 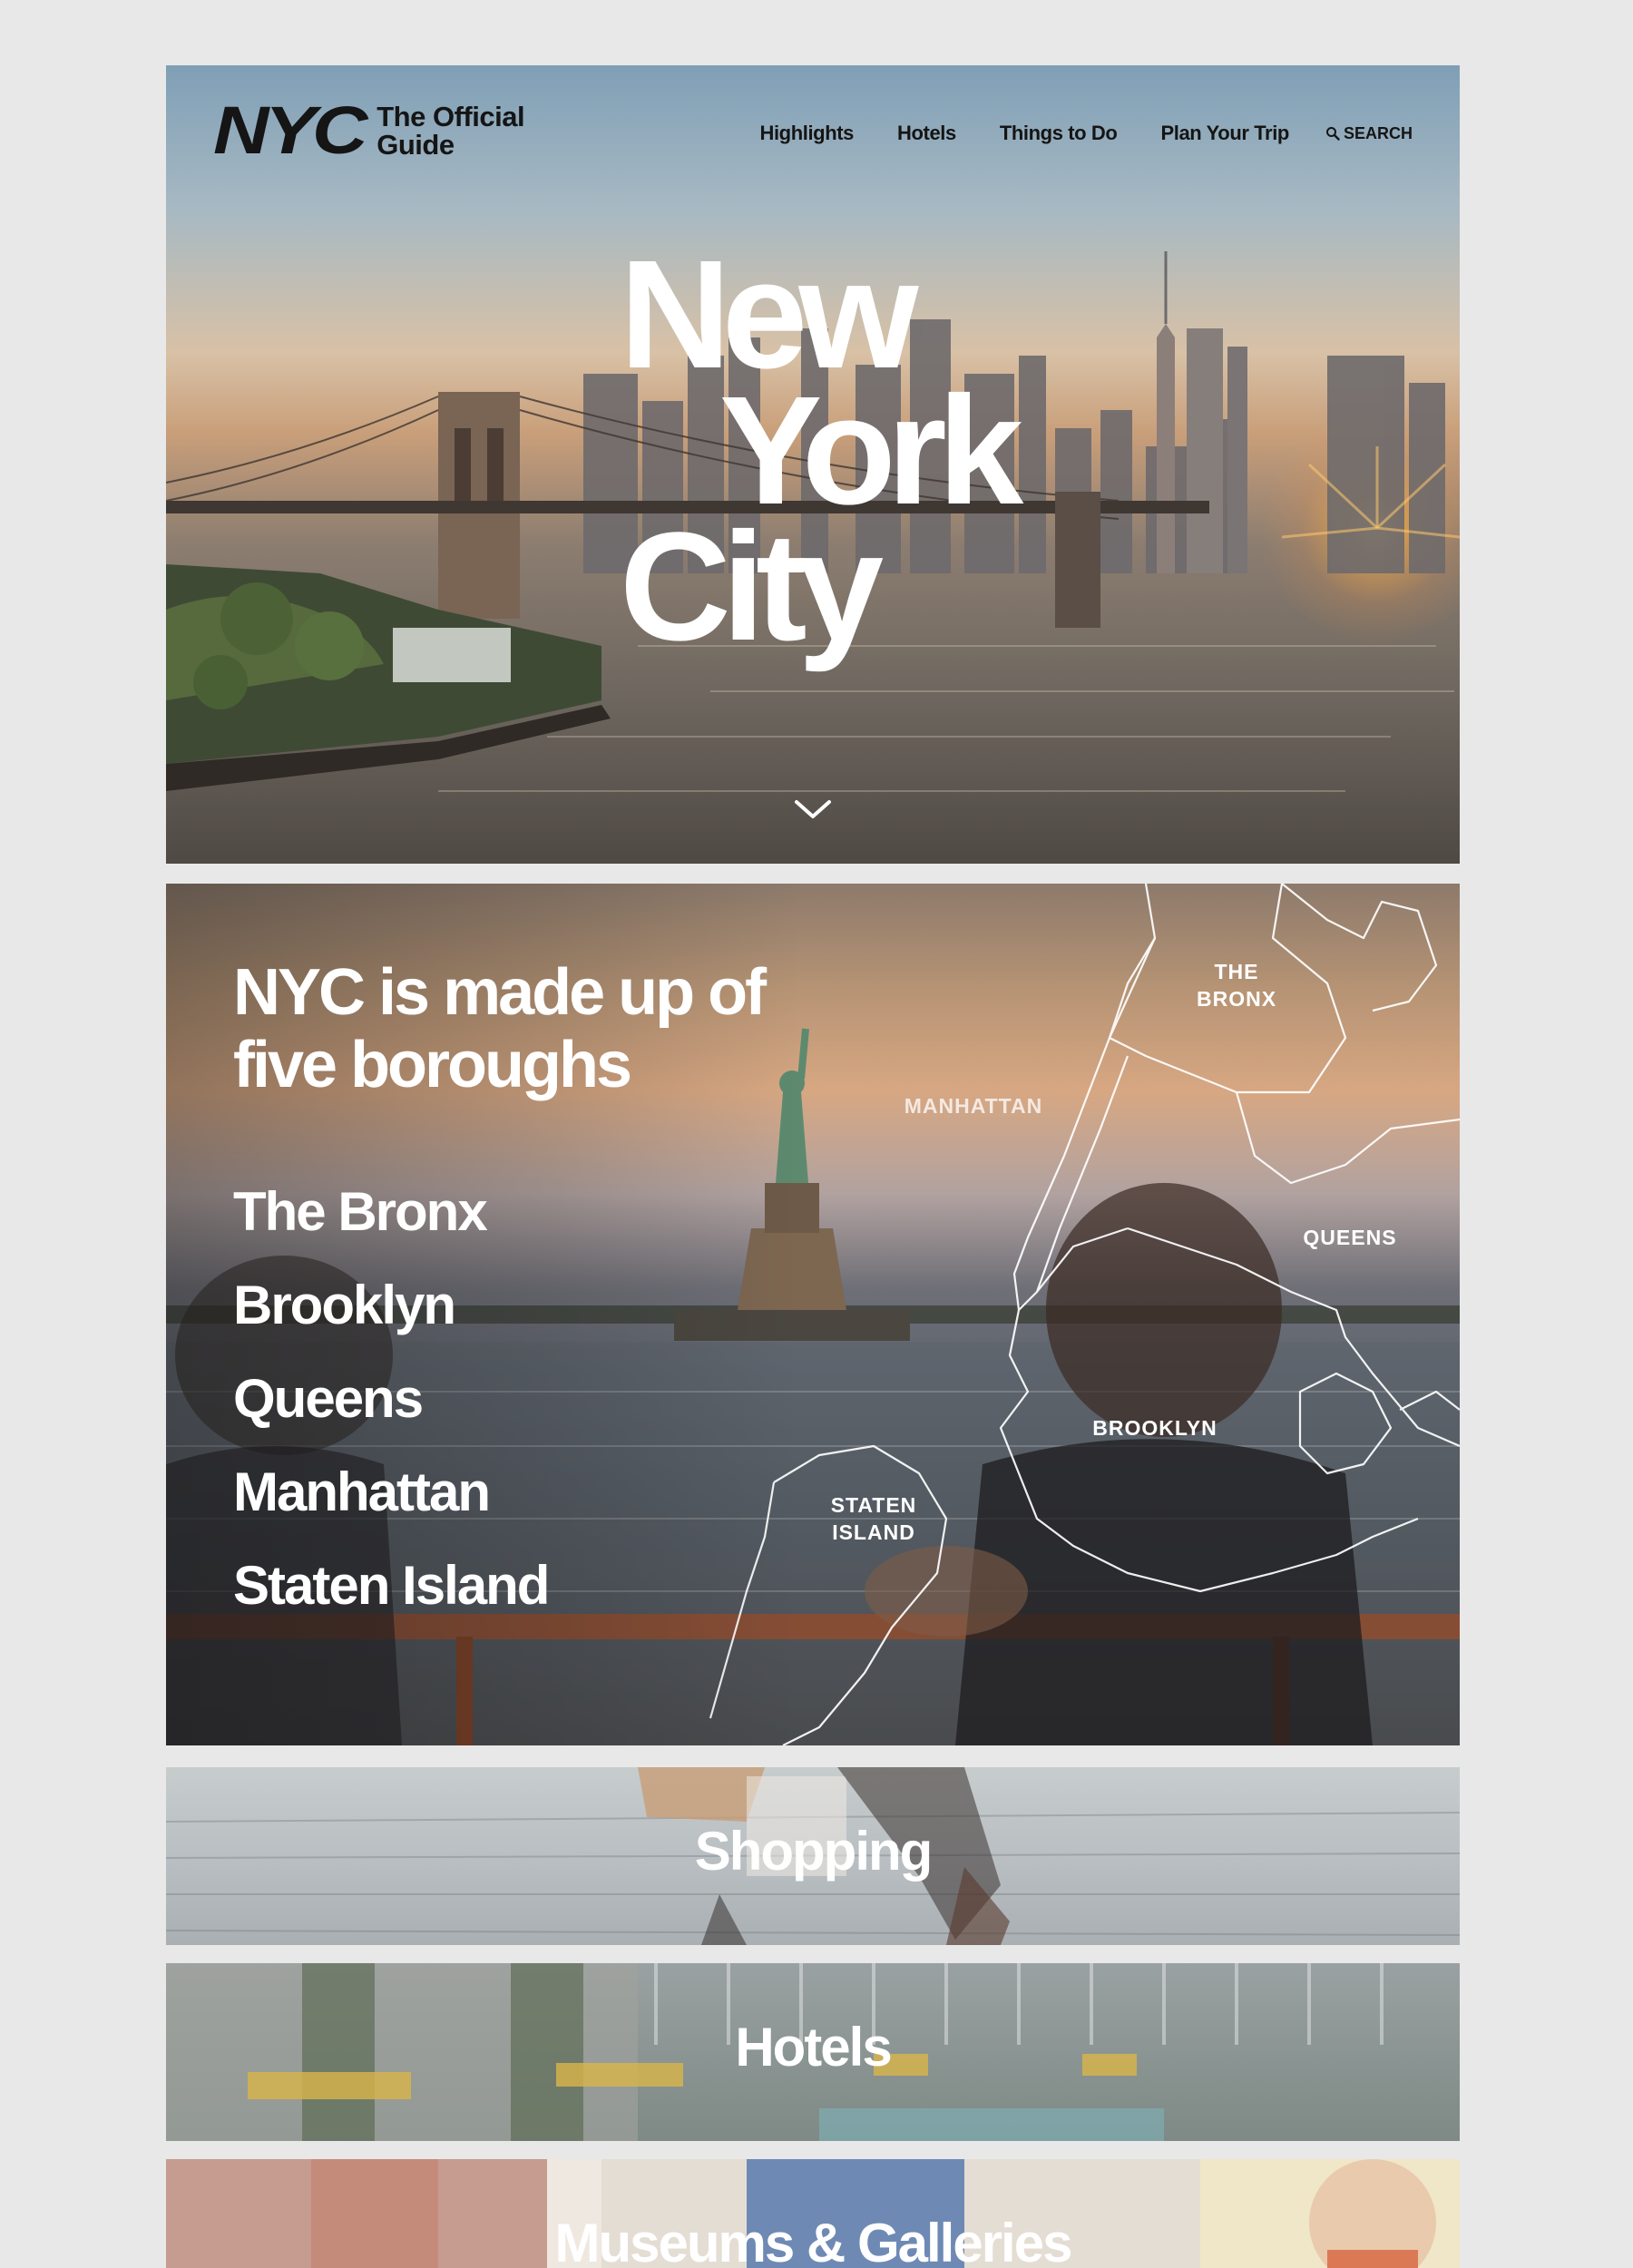 I want to click on map-label-bronx-line1: THE, so click(x=1236, y=971).